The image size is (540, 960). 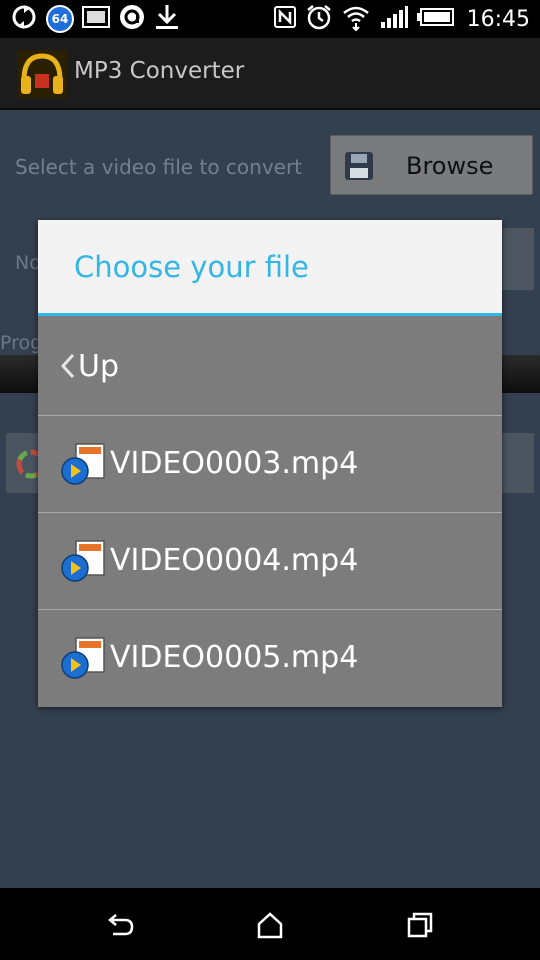 I want to click on file-name: VIDEO0004.mp4, so click(x=234, y=560).